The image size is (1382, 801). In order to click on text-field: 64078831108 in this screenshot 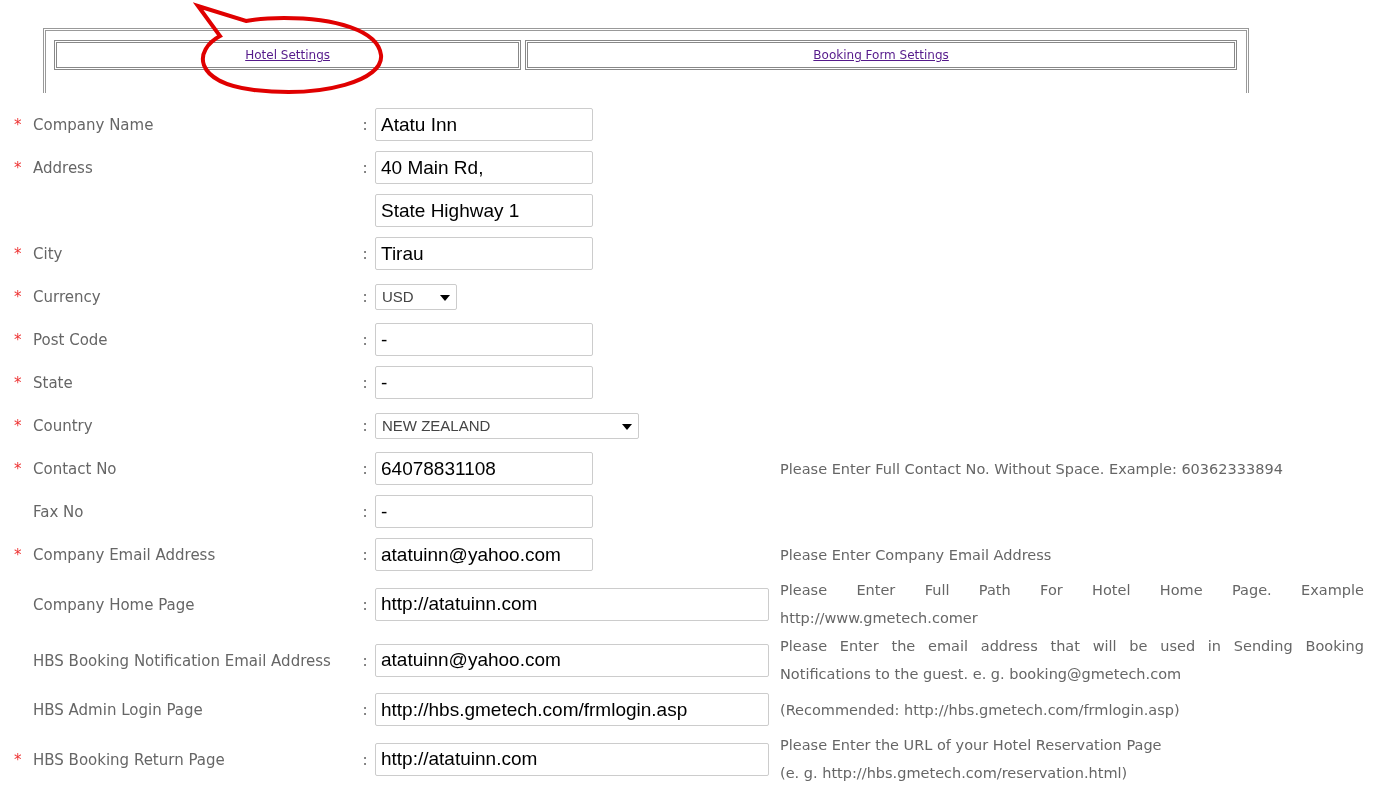, I will do `click(484, 468)`.